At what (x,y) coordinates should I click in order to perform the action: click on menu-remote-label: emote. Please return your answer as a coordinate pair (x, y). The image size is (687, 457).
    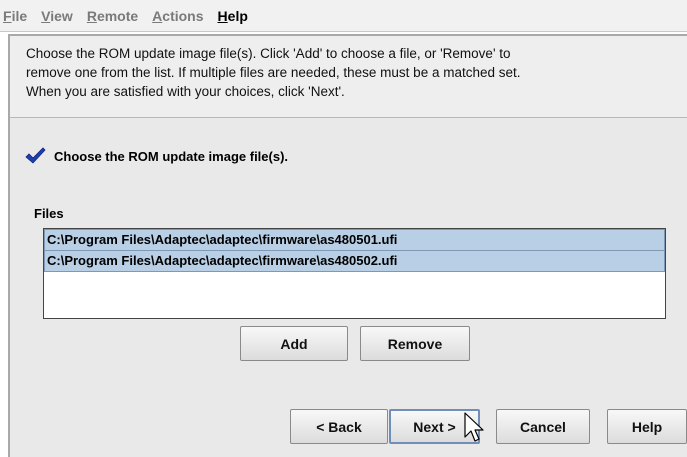
    Looking at the image, I should click on (117, 15).